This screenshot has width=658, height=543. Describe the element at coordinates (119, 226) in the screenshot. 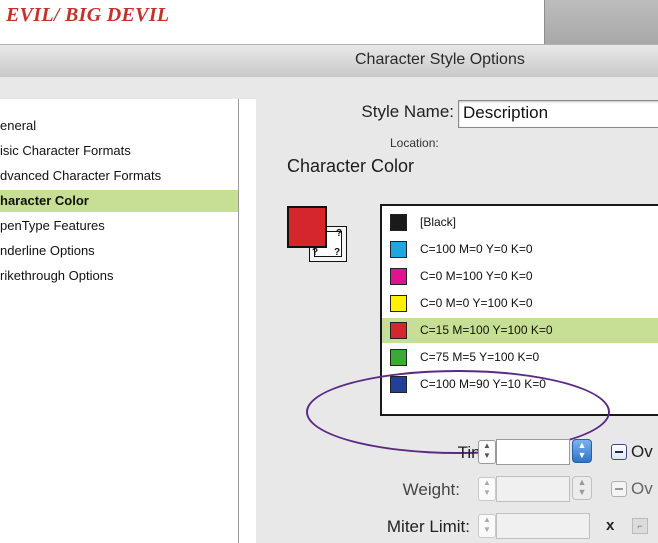

I see `sidebar-item-opentype-features: penType Features` at that location.